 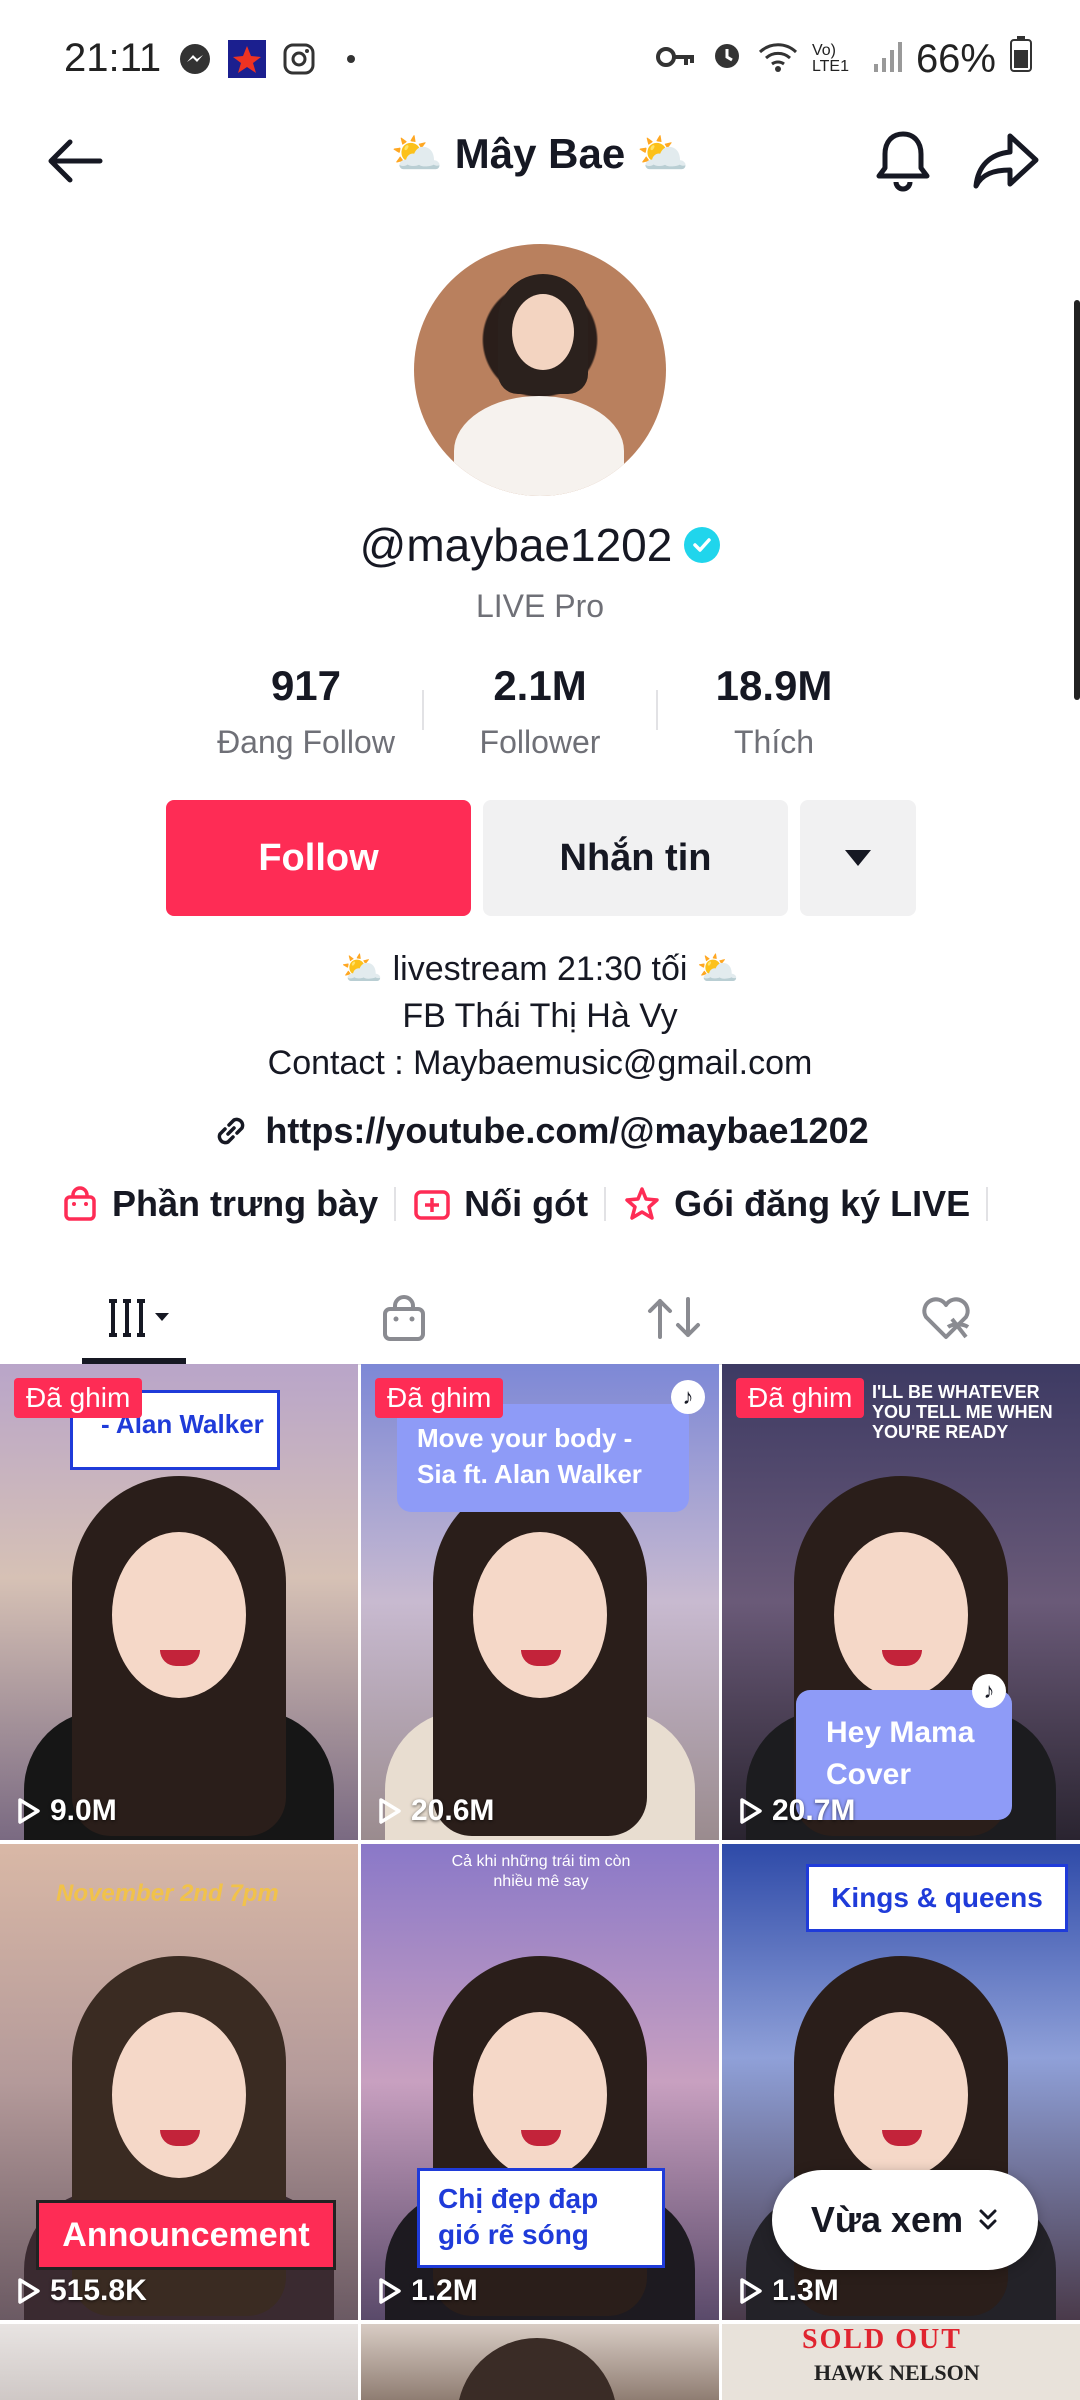 What do you see at coordinates (540, 606) in the screenshot?
I see `live-pro-label: LIVE Pro` at bounding box center [540, 606].